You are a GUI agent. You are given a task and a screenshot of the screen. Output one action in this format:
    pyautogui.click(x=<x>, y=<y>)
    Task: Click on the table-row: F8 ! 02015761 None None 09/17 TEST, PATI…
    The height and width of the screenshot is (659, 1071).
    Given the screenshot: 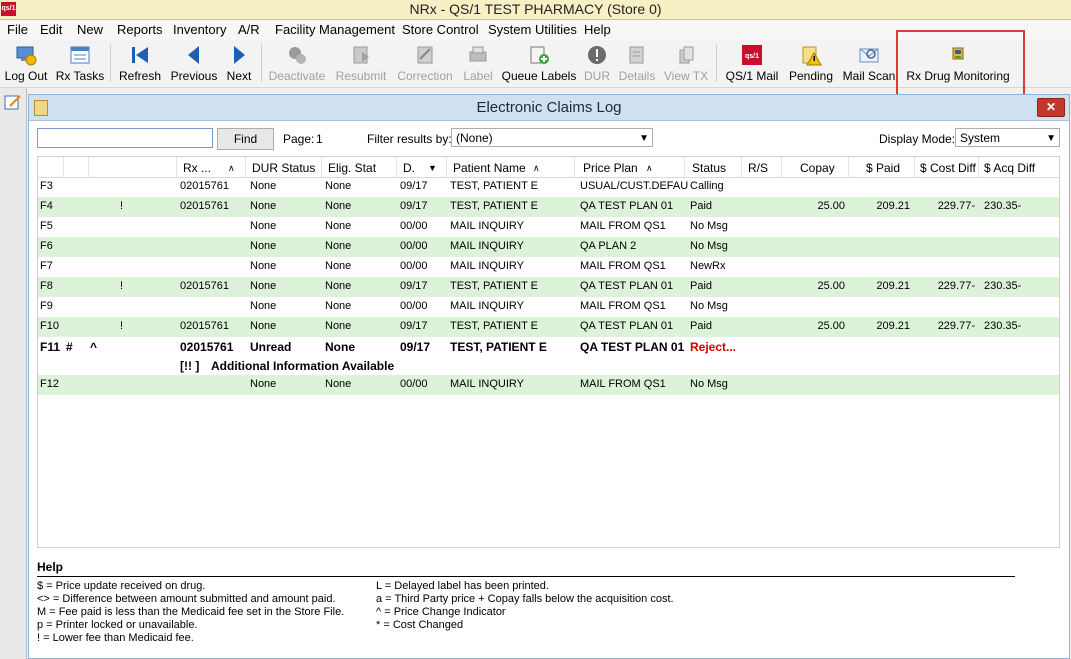 What is the action you would take?
    pyautogui.click(x=548, y=287)
    